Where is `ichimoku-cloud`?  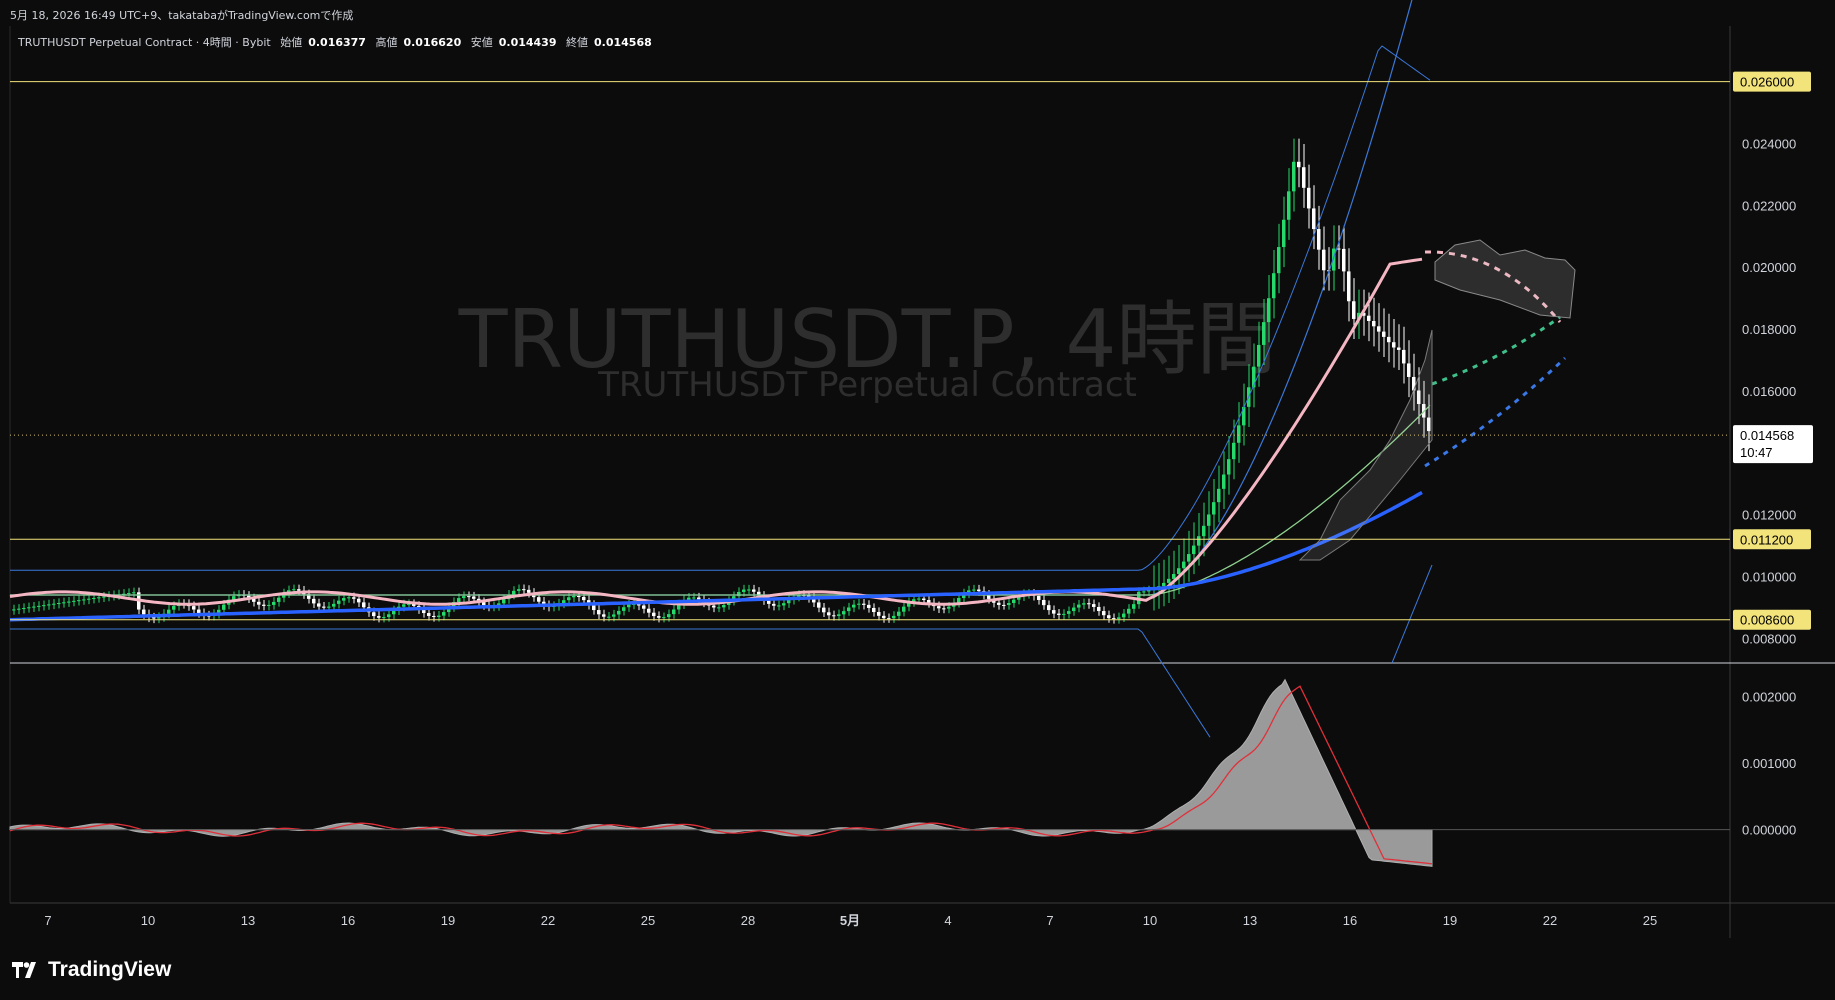
ichimoku-cloud is located at coordinates (1505, 279).